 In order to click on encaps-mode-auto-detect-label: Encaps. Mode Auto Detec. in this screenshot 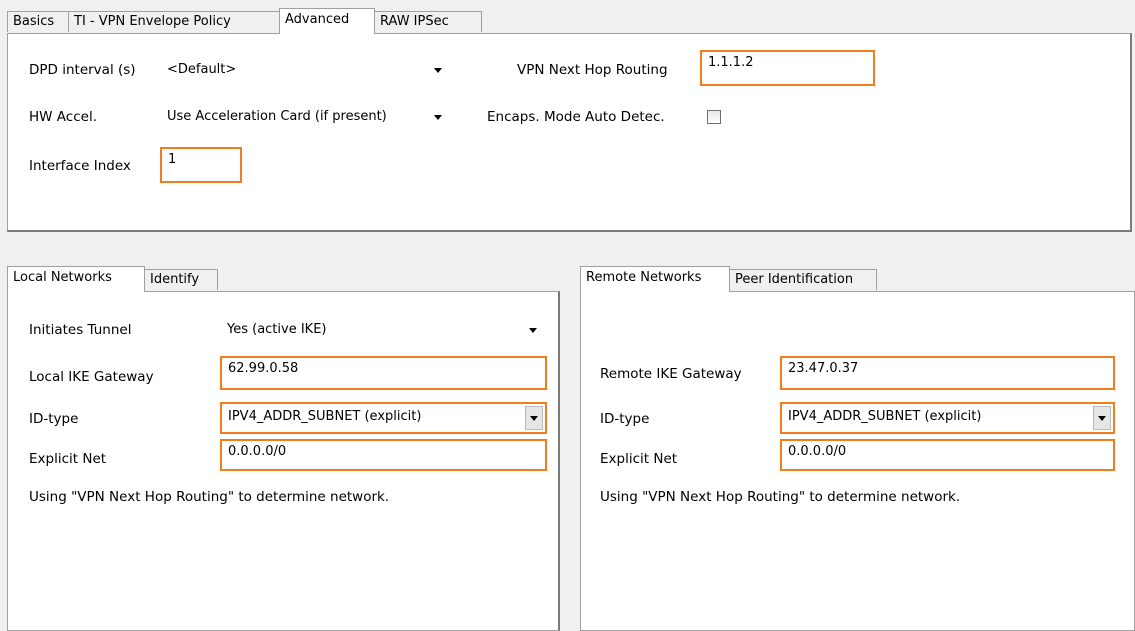, I will do `click(576, 117)`.